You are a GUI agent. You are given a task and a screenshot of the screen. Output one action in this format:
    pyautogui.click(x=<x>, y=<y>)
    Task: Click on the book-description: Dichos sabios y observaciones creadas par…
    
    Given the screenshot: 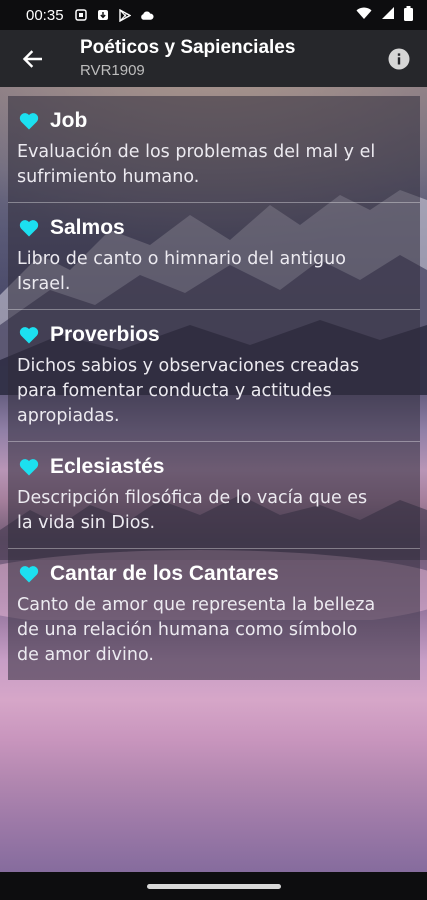 What is the action you would take?
    pyautogui.click(x=213, y=391)
    